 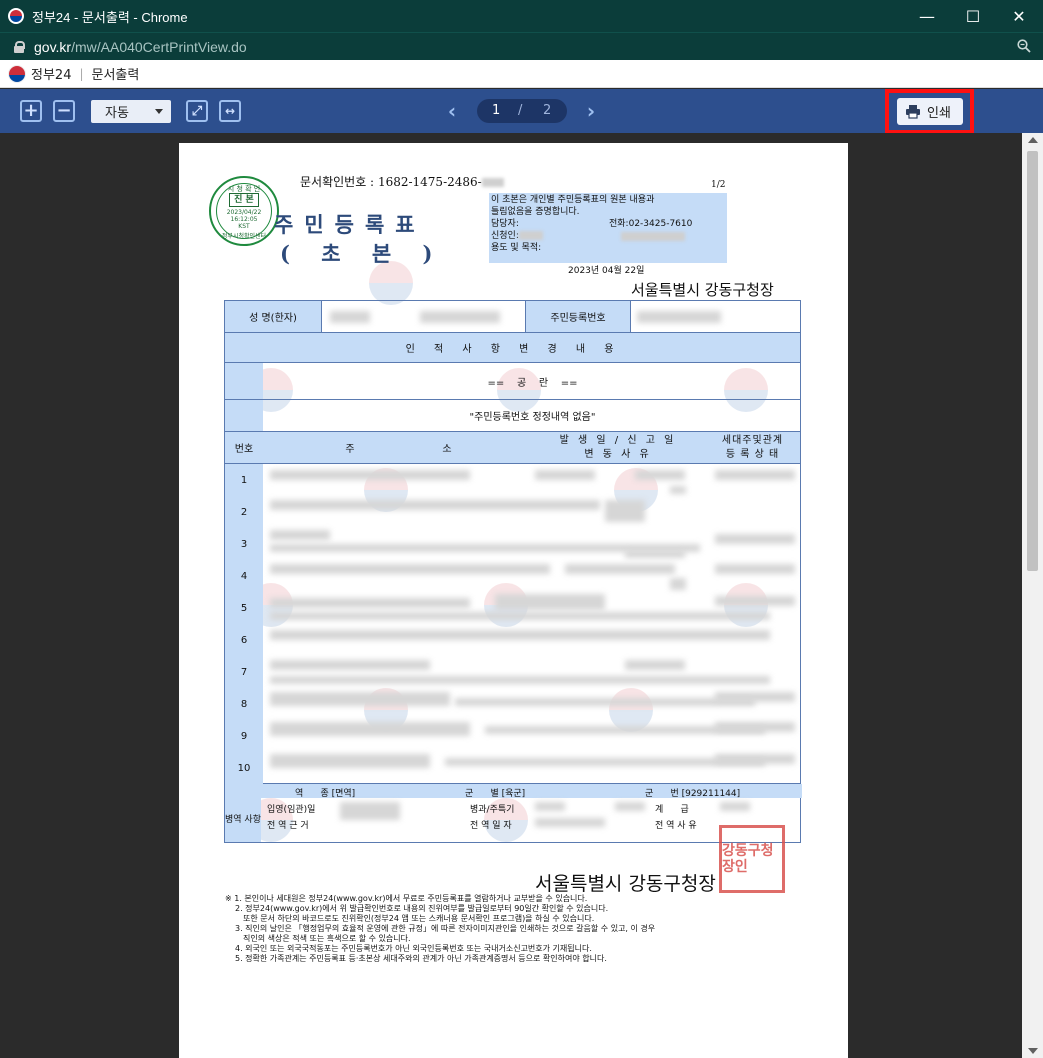 What do you see at coordinates (573, 200) in the screenshot?
I see `info-line1: 이 초본은 개인별 주민등록표의 원본 내용과` at bounding box center [573, 200].